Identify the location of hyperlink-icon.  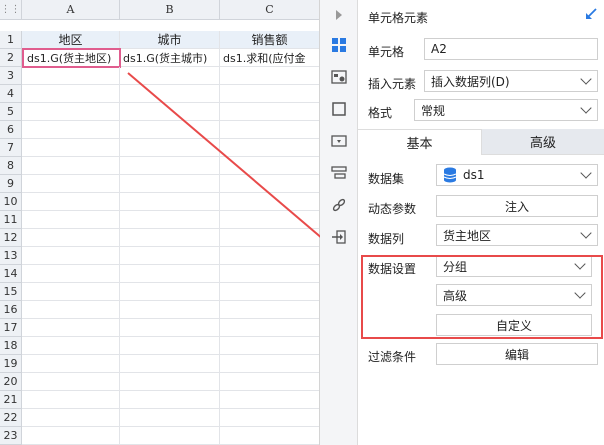
(339, 205).